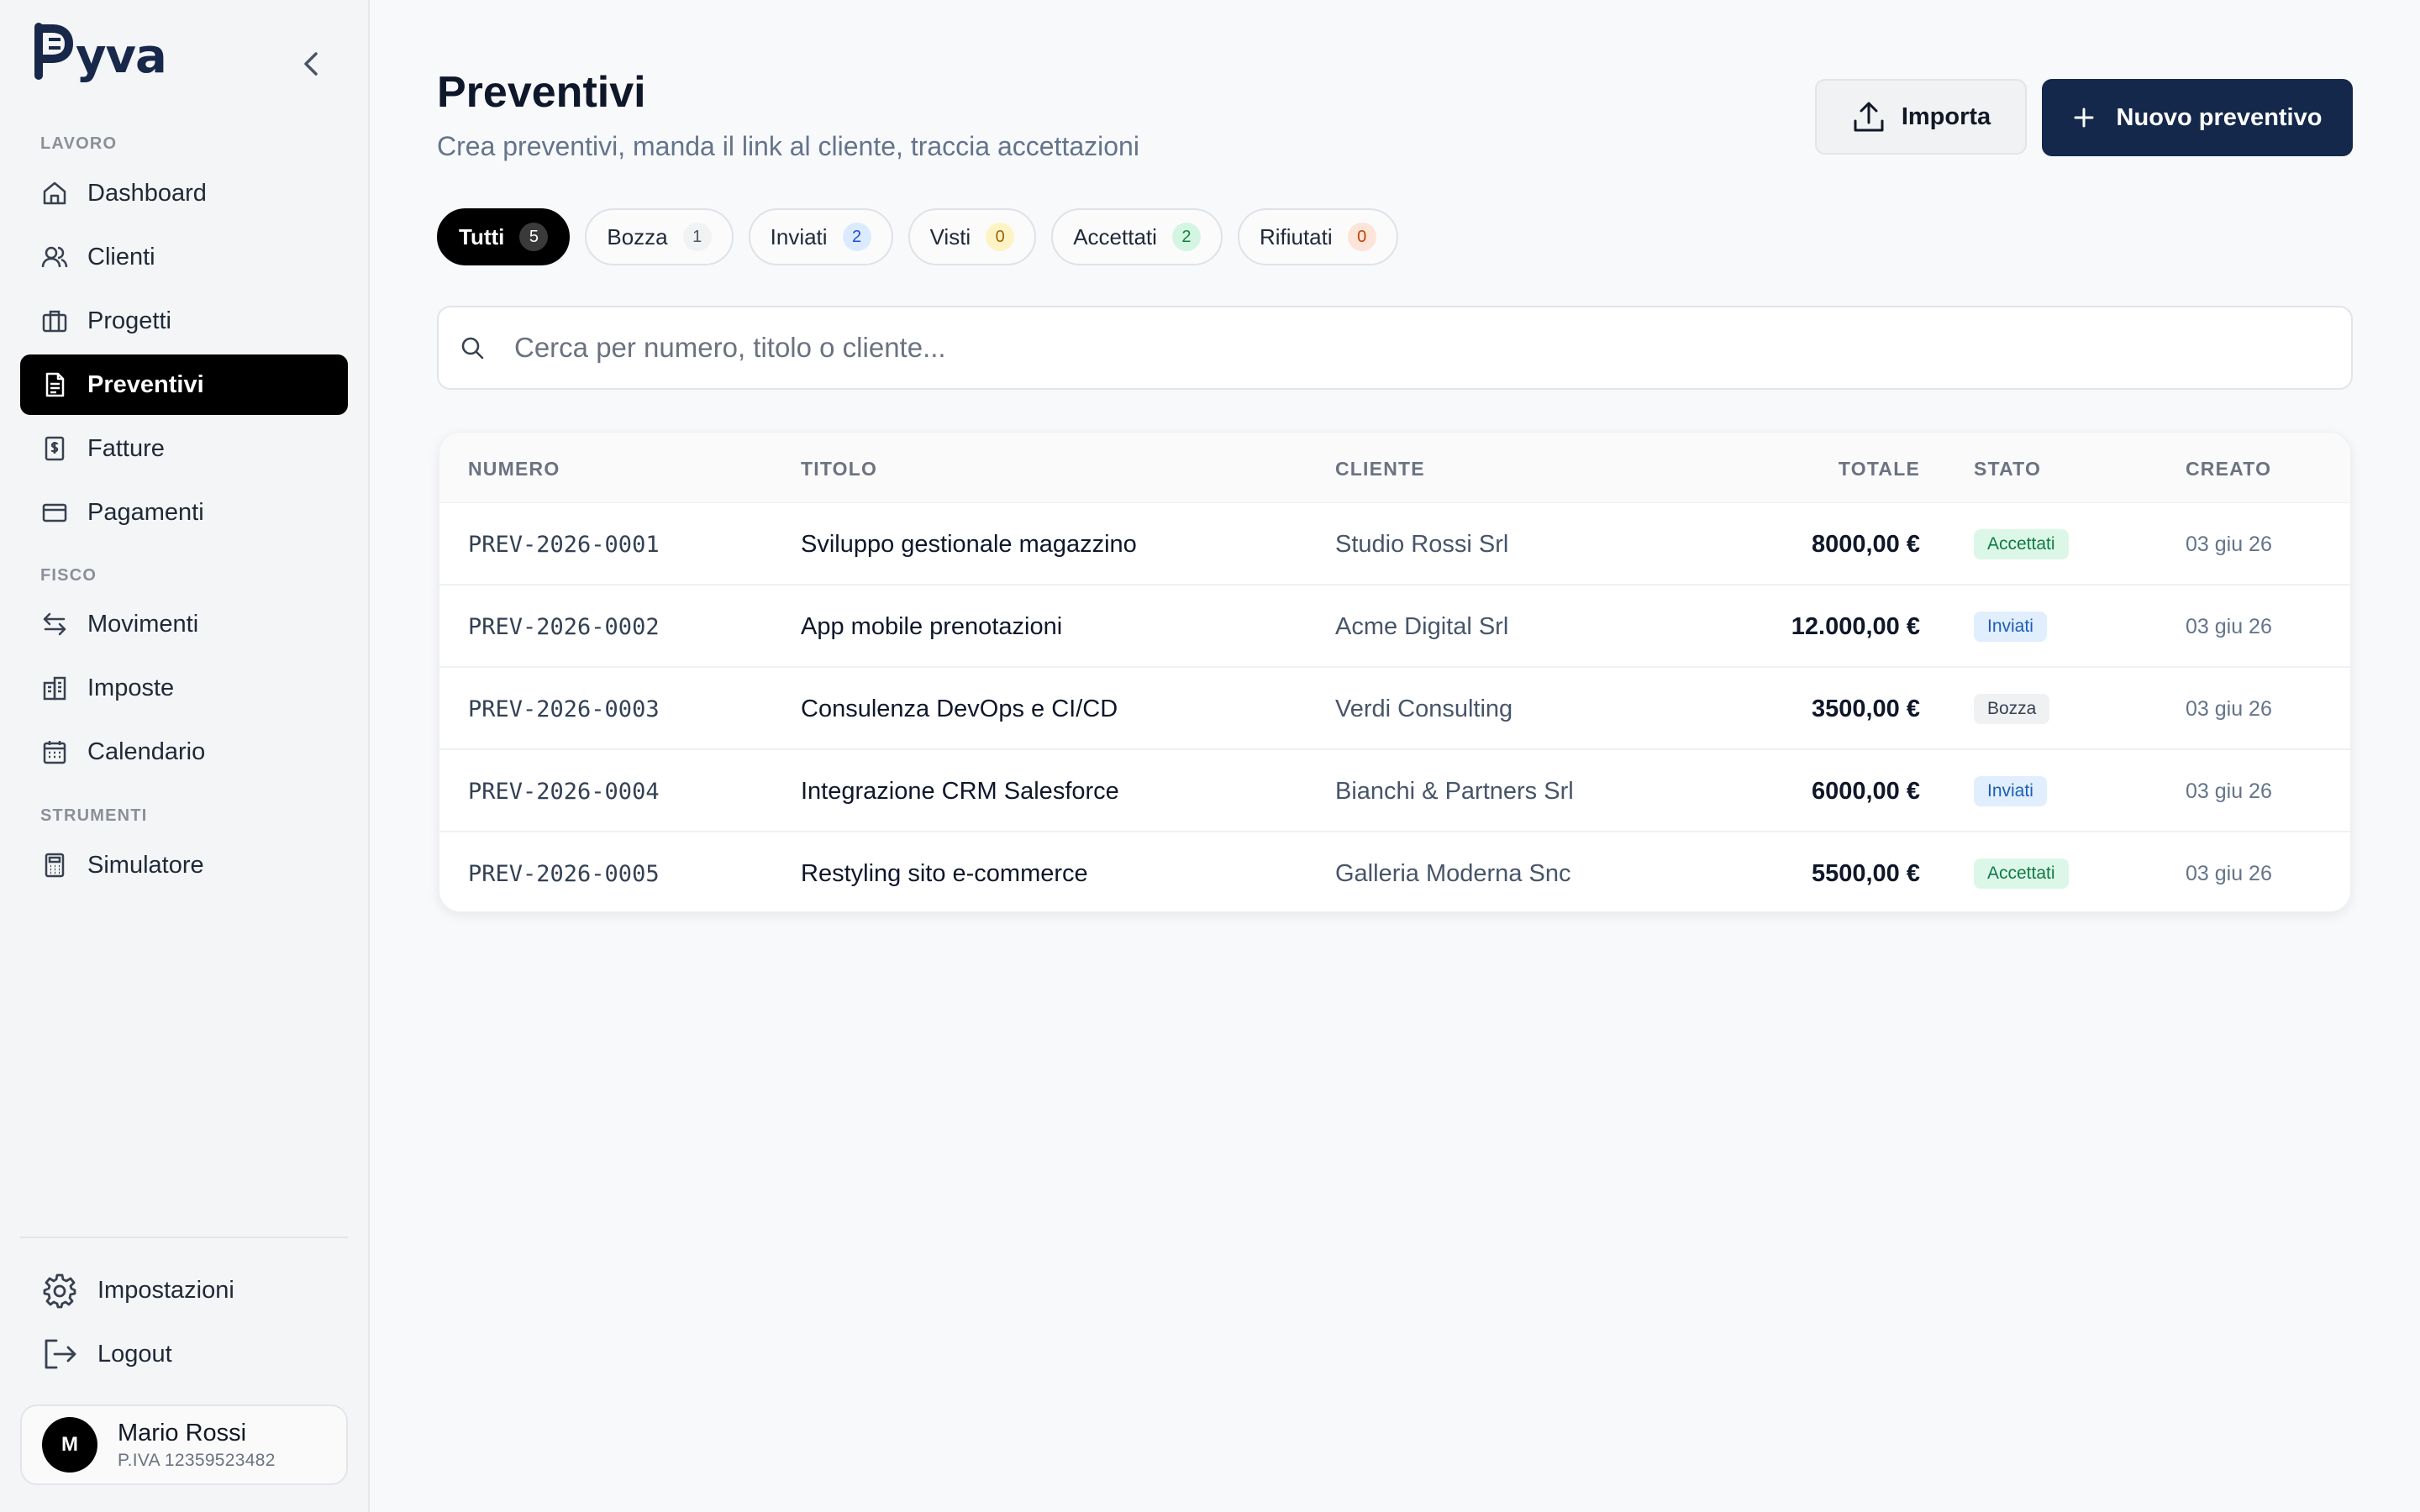 This screenshot has height=1512, width=2420. Describe the element at coordinates (1453, 873) in the screenshot. I see `cell-cliente: Galleria Moderna Snc` at that location.